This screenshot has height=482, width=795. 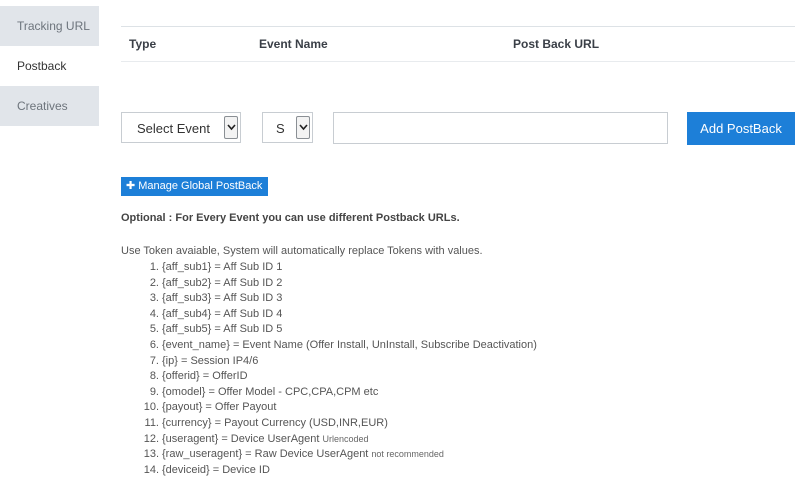 I want to click on type-select-value: S, so click(x=280, y=128).